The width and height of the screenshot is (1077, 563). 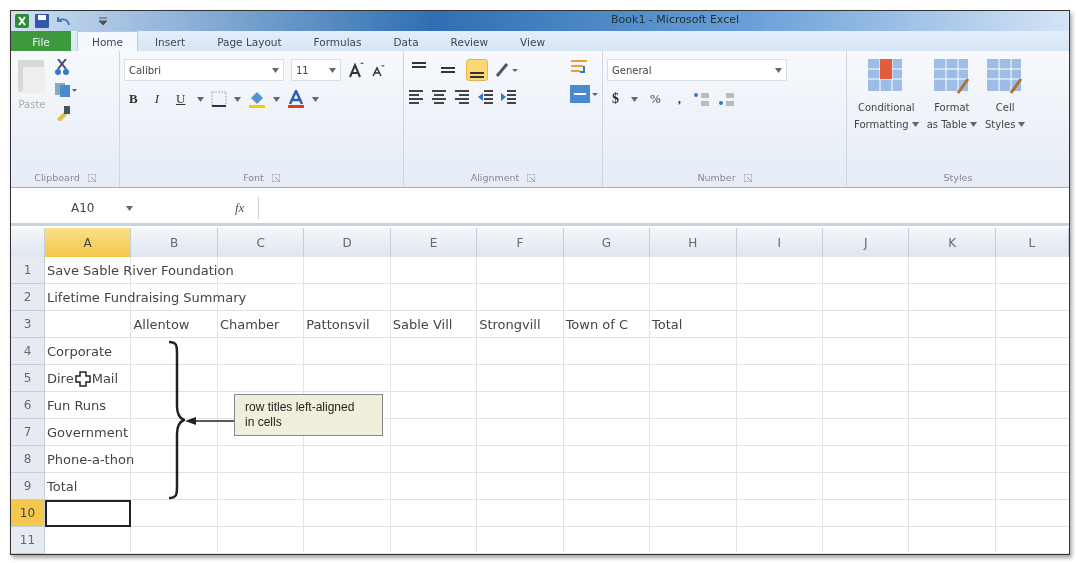 What do you see at coordinates (88, 513) in the screenshot?
I see `selected-cell` at bounding box center [88, 513].